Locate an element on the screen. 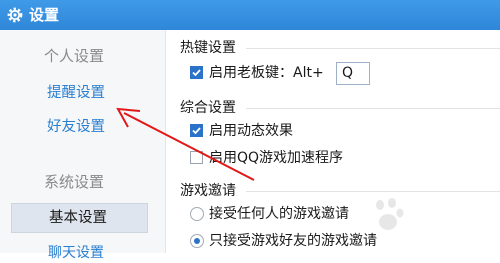 This screenshot has width=500, height=263. system-settings-header: 系统设置 is located at coordinates (74, 182).